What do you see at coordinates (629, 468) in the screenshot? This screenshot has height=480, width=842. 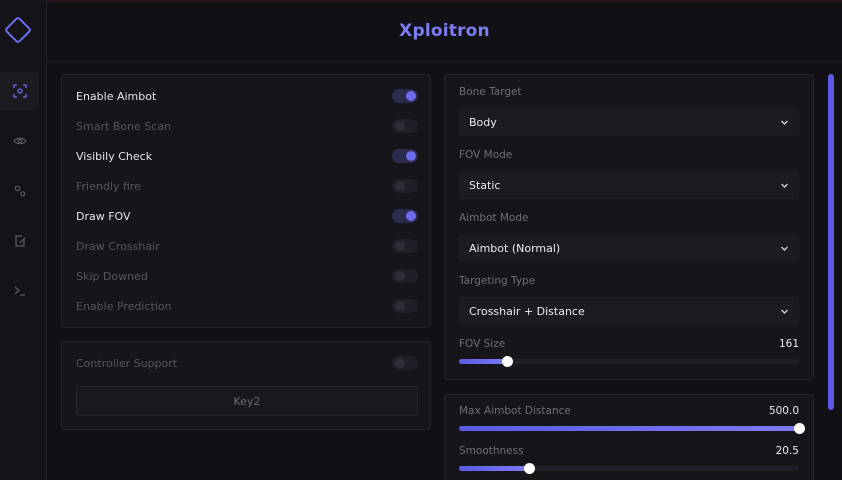 I see `smoothness-slider` at bounding box center [629, 468].